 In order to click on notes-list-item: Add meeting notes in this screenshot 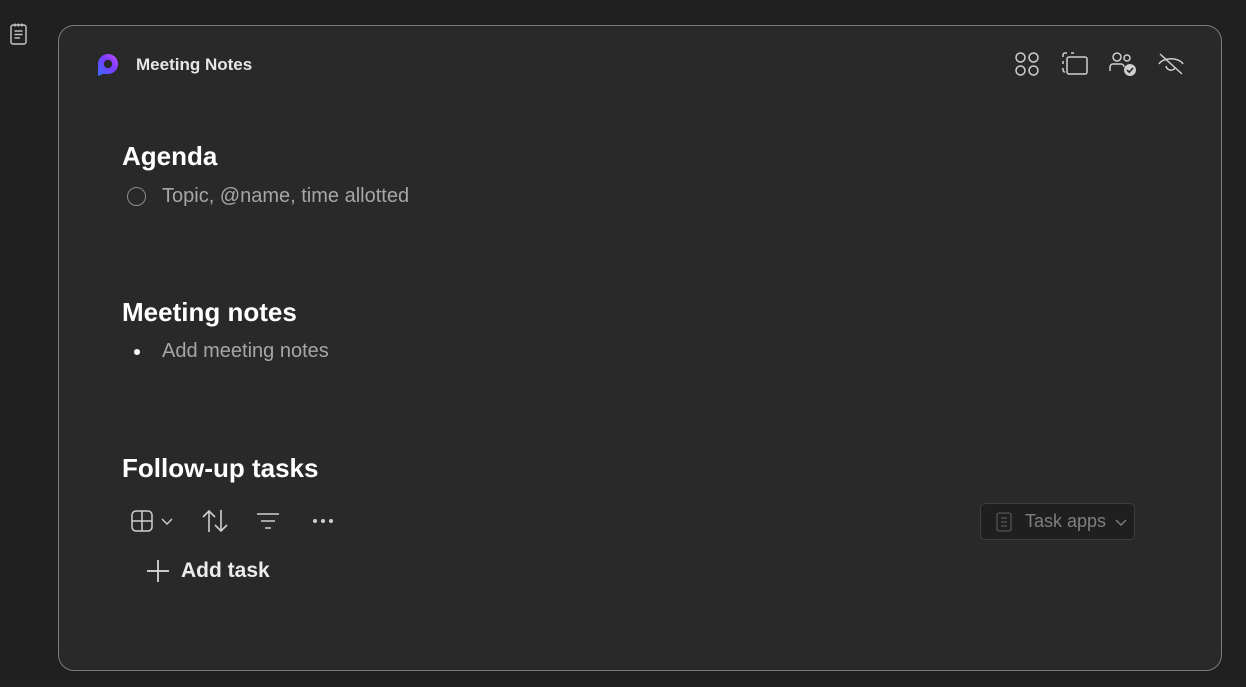, I will do `click(231, 351)`.